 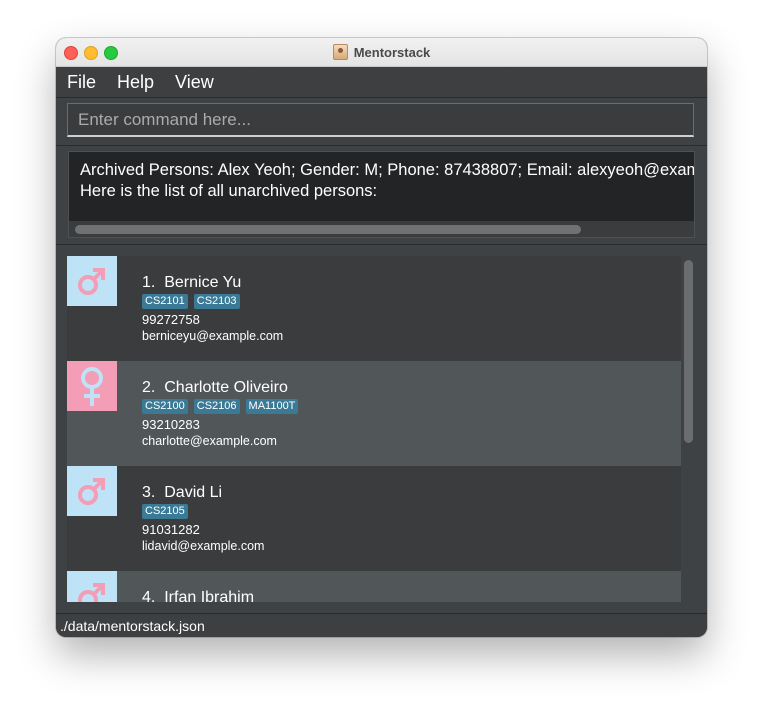 I want to click on menu-help: Help, so click(x=136, y=82).